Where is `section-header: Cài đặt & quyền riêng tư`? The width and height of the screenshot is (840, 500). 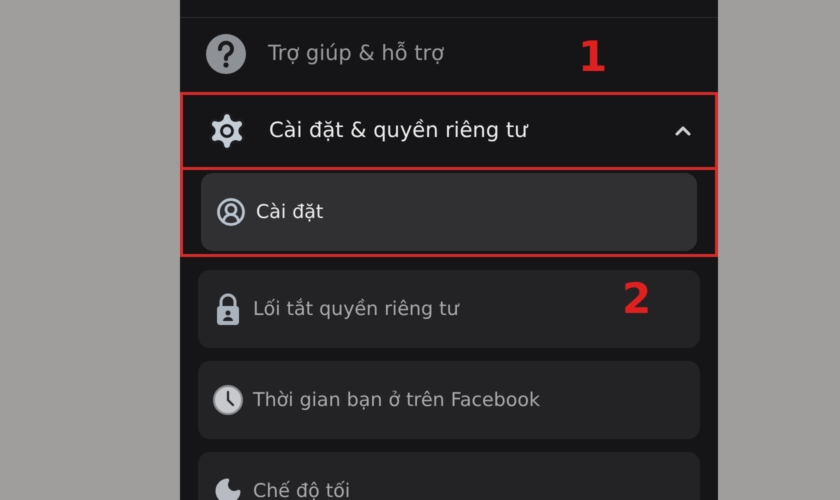 section-header: Cài đặt & quyền riêng tư is located at coordinates (449, 131).